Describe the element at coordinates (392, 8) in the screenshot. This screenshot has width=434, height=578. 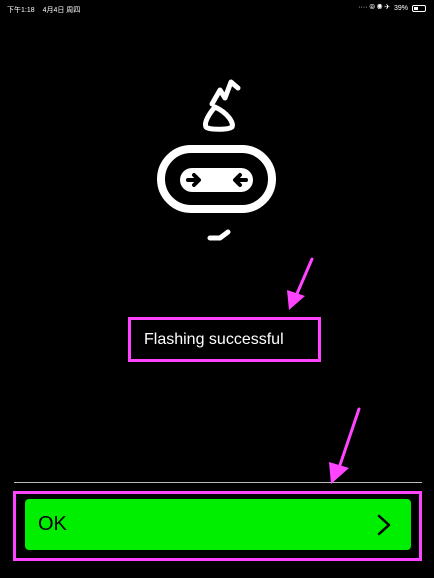
I see `status-right: ···· ⦾ ◉ ✈ 39%` at that location.